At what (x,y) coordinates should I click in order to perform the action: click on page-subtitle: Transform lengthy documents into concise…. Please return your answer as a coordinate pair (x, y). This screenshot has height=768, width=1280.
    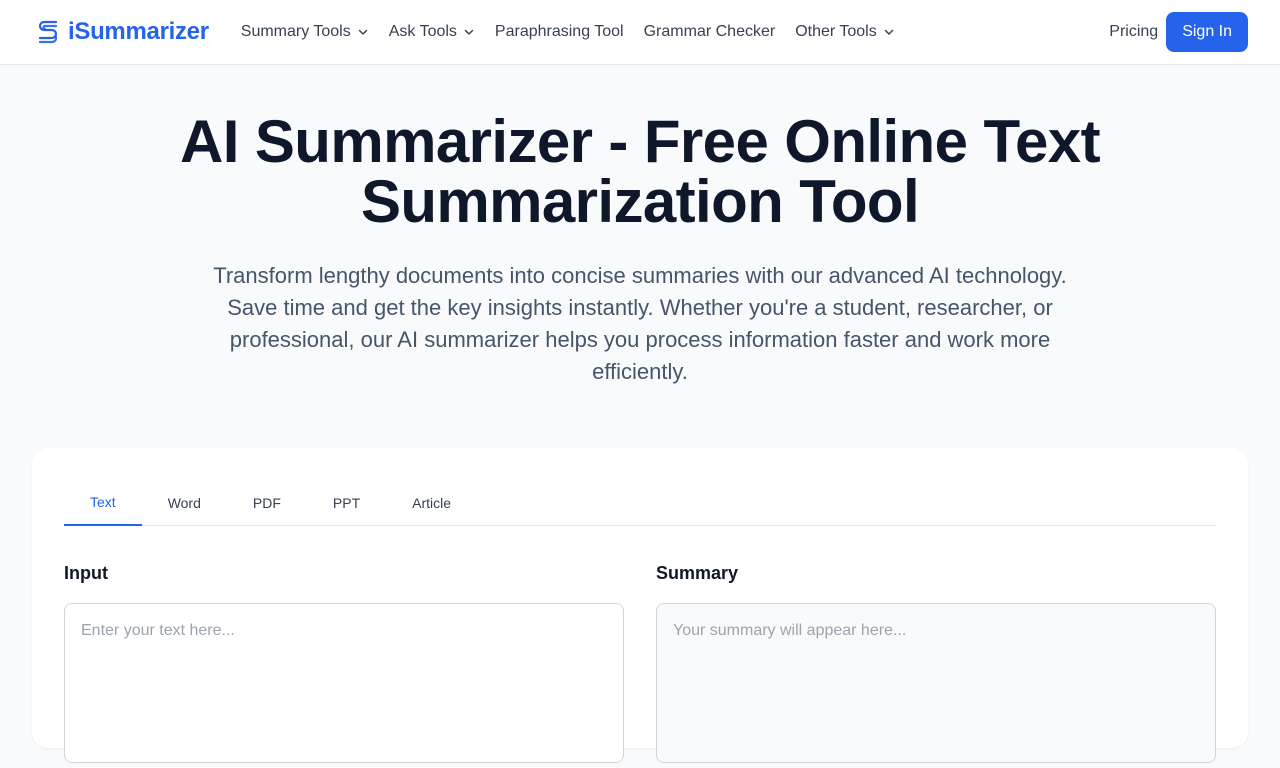
    Looking at the image, I should click on (640, 323).